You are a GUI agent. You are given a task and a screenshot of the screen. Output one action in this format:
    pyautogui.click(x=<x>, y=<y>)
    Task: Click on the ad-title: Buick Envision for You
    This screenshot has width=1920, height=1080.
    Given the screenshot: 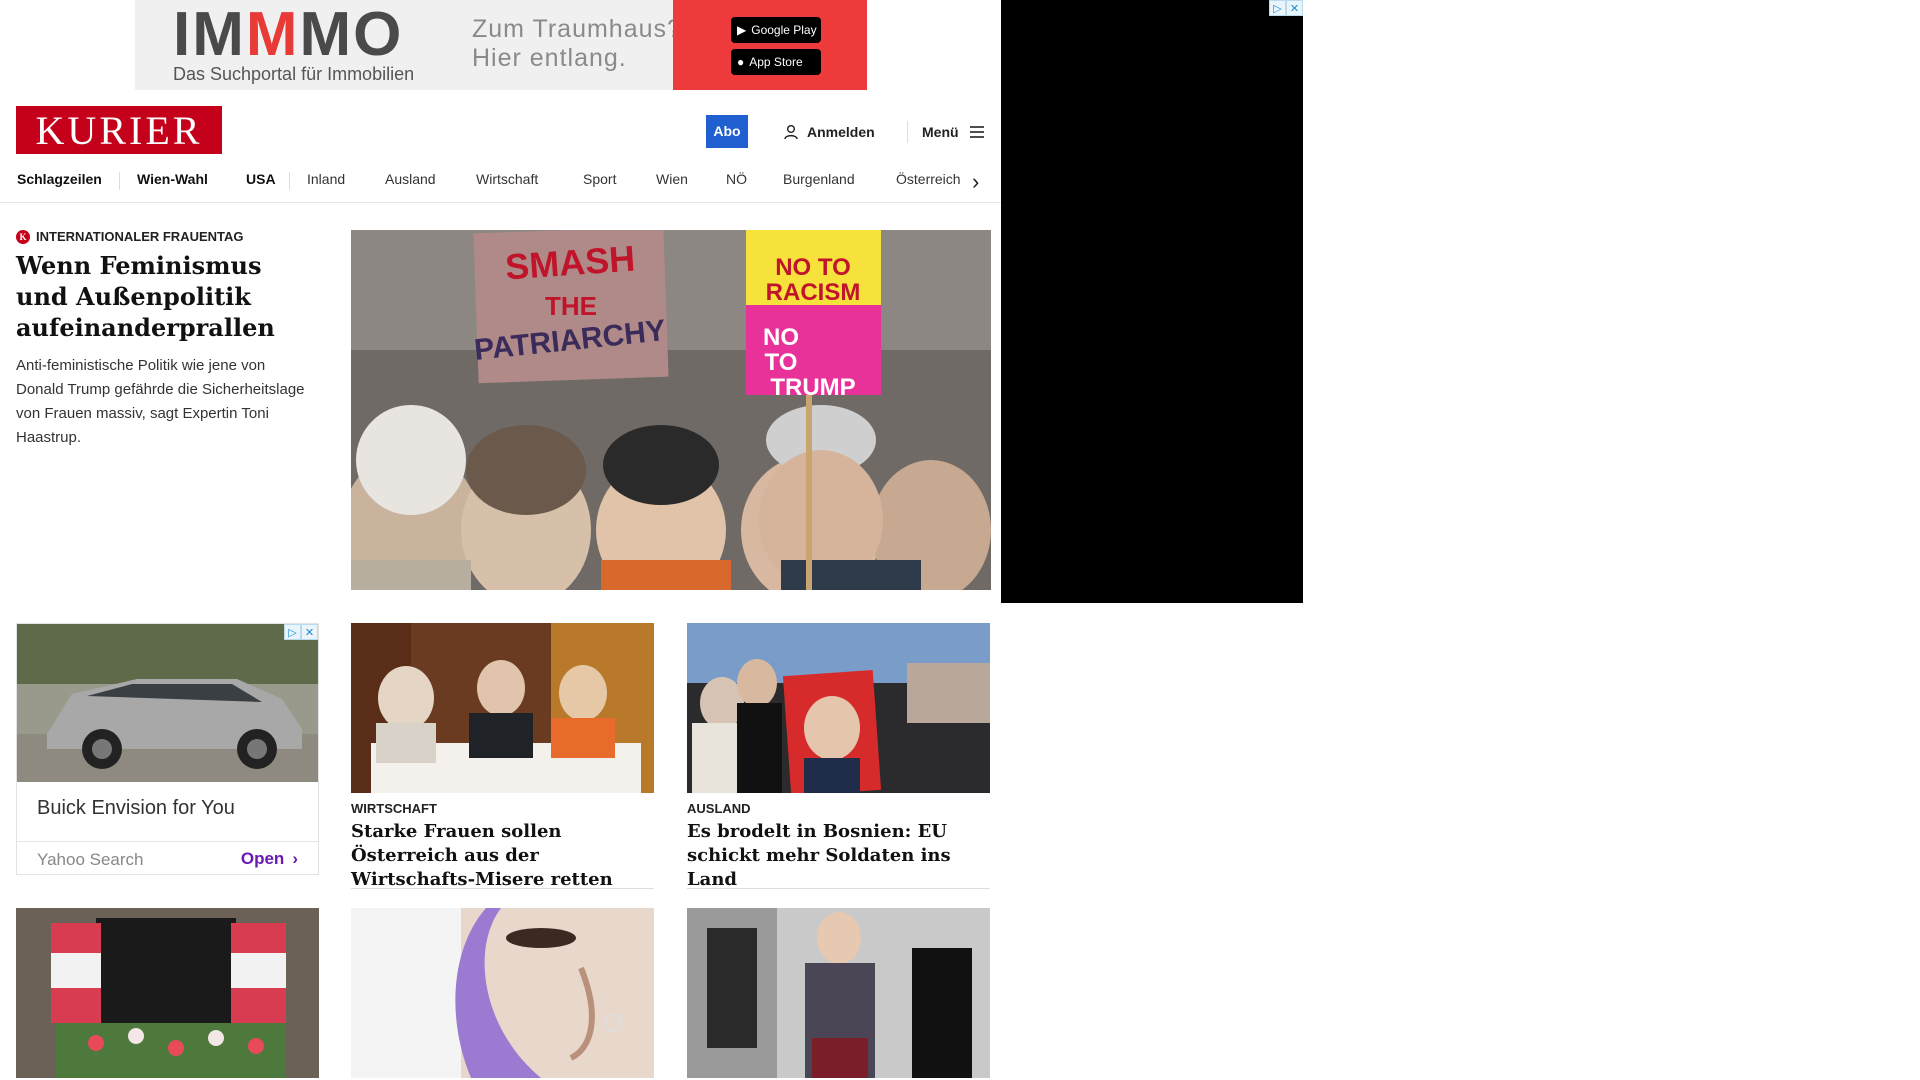 What is the action you would take?
    pyautogui.click(x=136, y=808)
    